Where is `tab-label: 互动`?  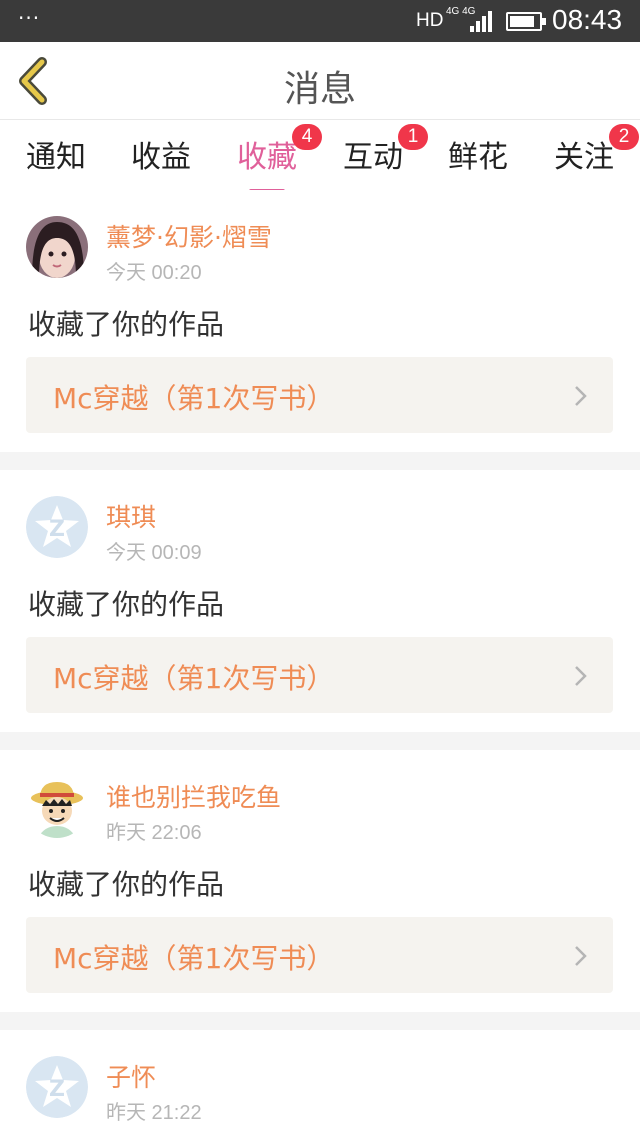 tab-label: 互动 is located at coordinates (373, 157).